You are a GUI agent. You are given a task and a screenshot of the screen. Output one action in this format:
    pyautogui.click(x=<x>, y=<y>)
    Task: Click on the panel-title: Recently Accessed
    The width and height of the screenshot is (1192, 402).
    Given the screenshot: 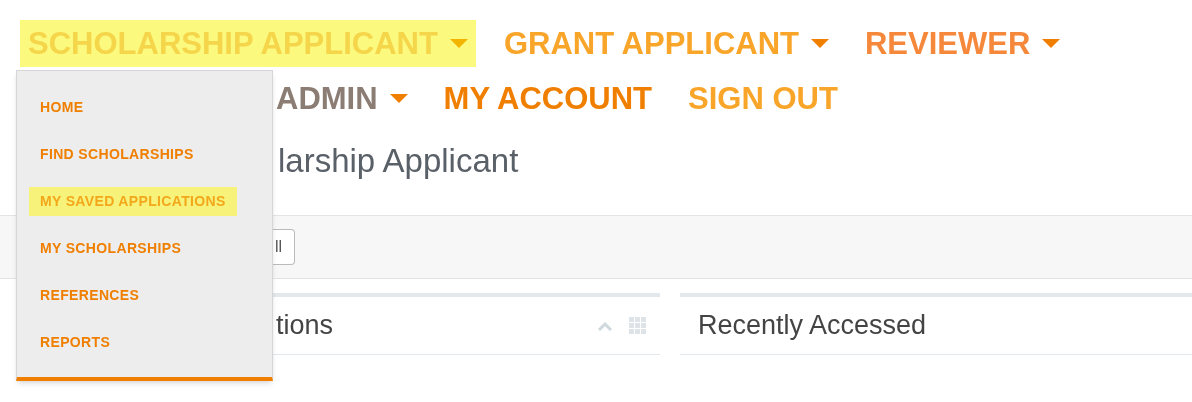 What is the action you would take?
    pyautogui.click(x=812, y=326)
    